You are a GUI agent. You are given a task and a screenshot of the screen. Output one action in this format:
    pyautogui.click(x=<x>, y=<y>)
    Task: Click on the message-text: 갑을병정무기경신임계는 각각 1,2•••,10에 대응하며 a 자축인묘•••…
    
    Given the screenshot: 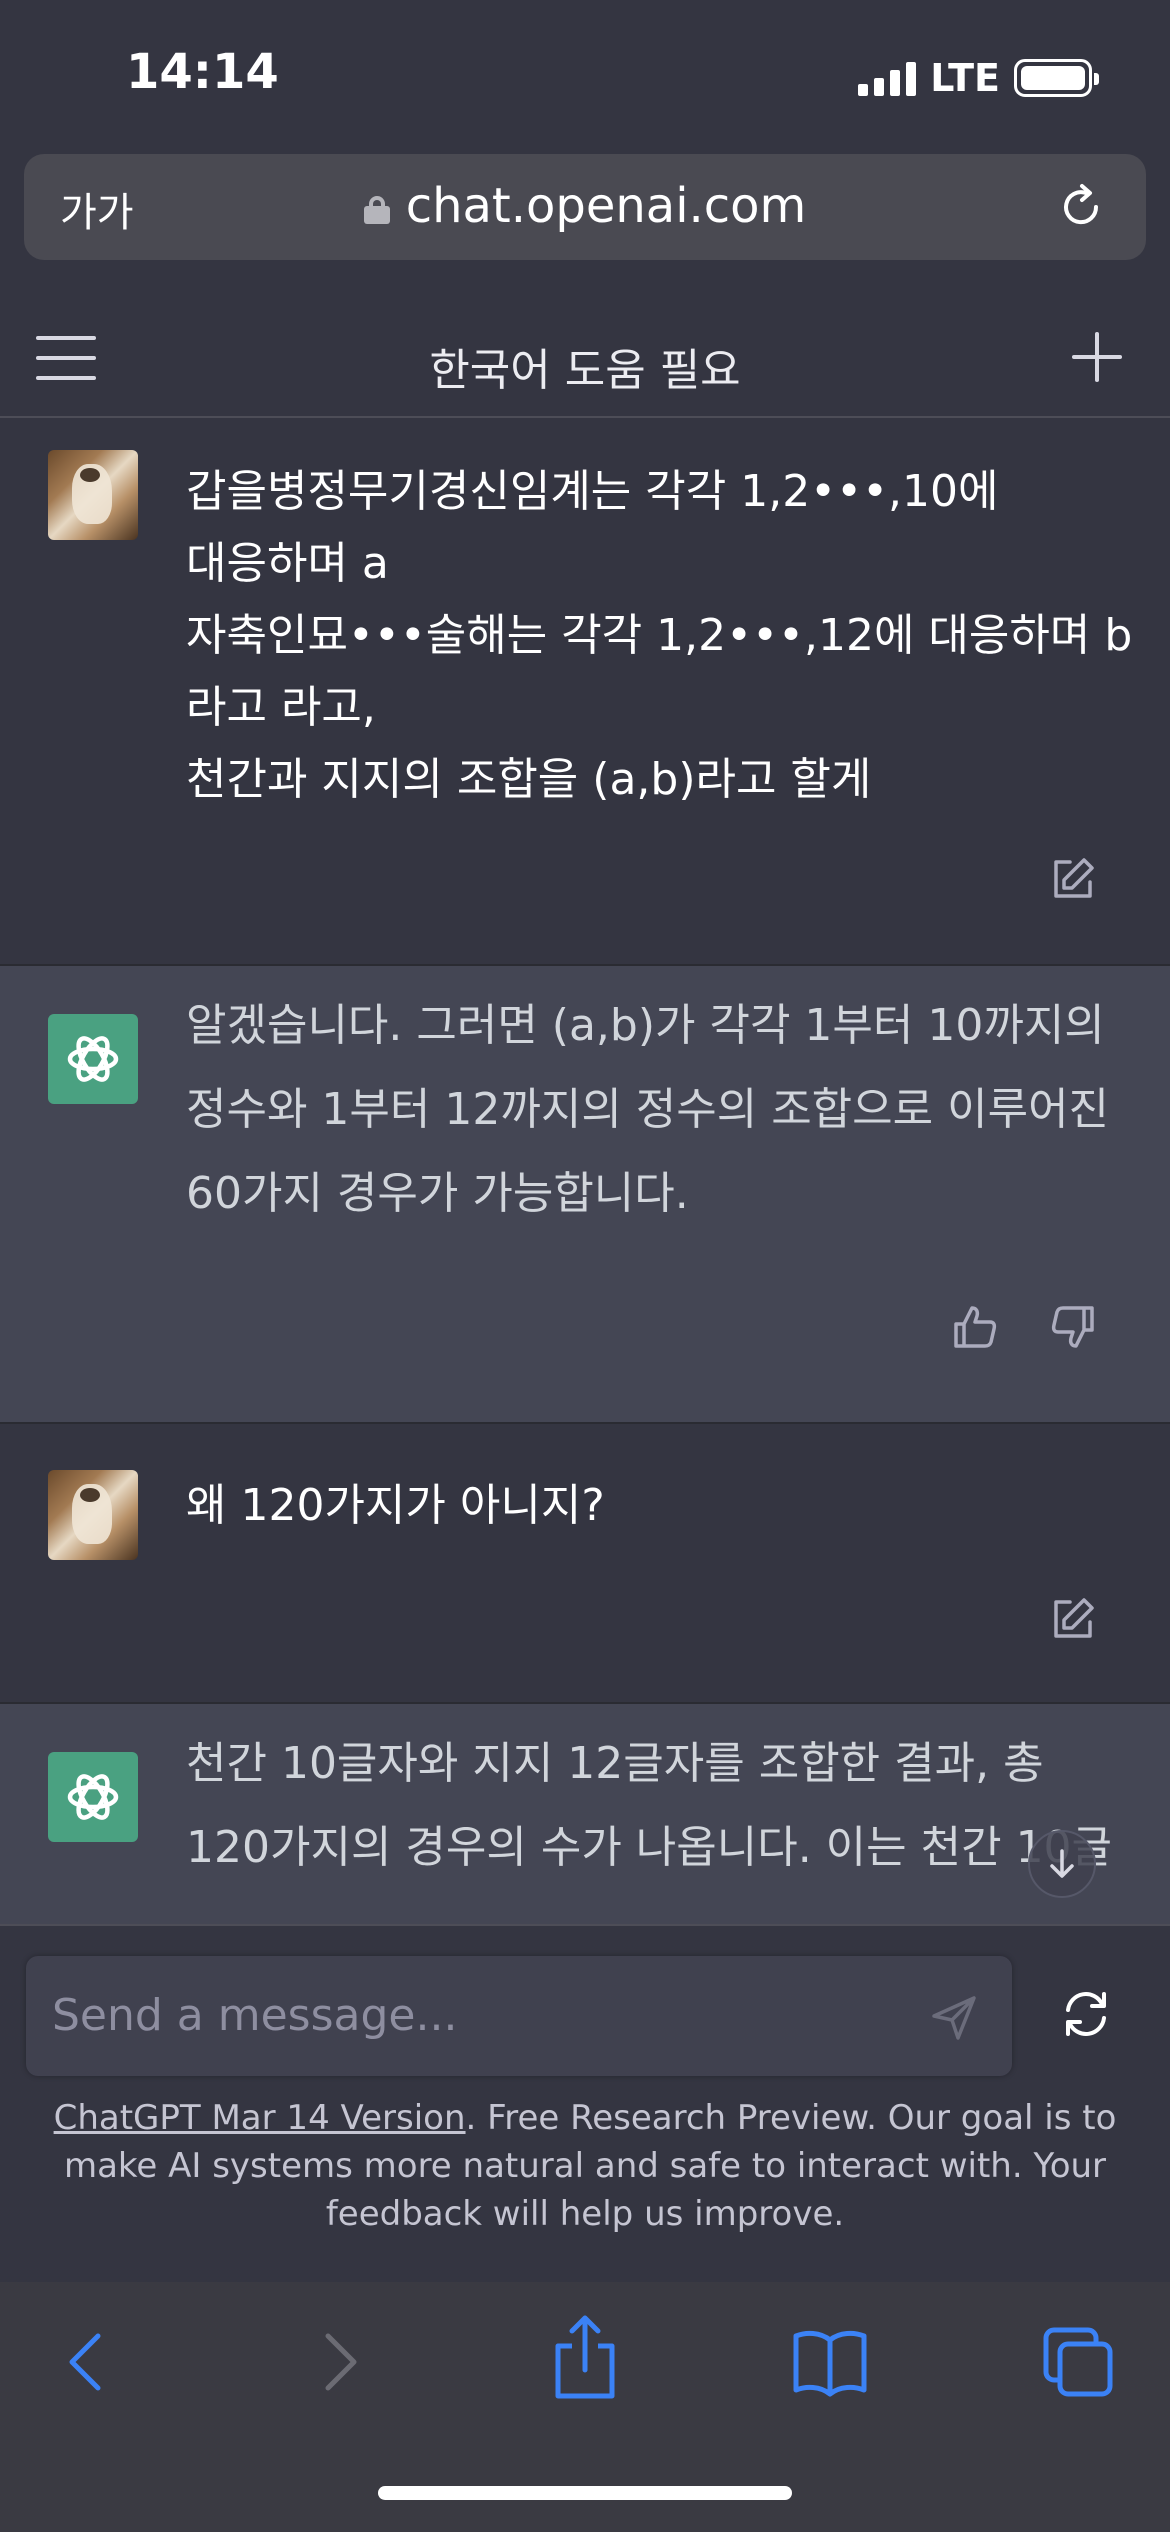 What is the action you would take?
    pyautogui.click(x=659, y=636)
    